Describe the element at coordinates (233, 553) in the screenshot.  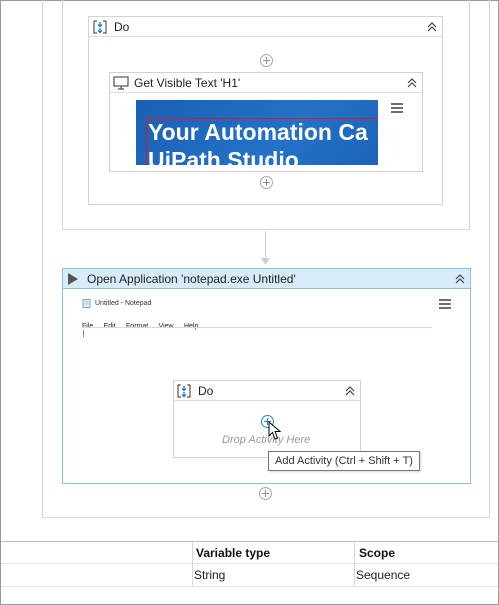
I see `variables-column-header-type: Variable type` at that location.